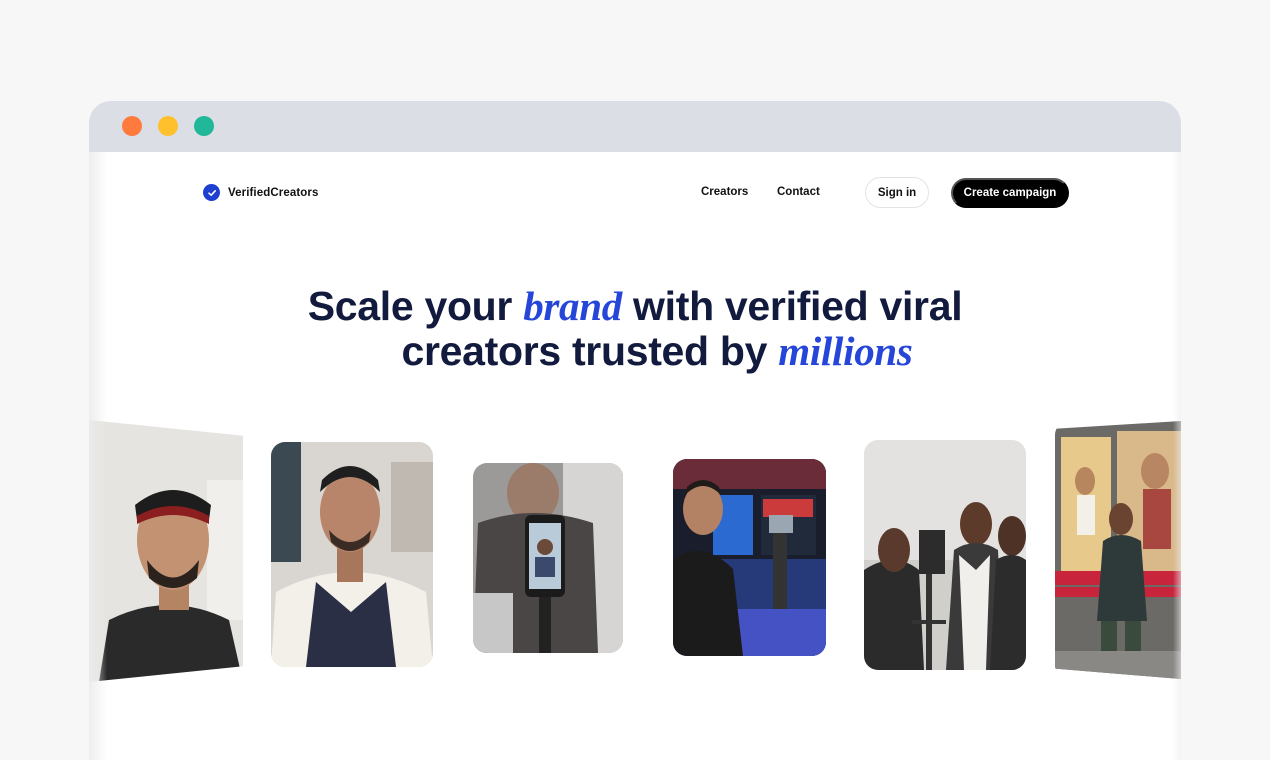 The height and width of the screenshot is (760, 1270). I want to click on nav-link-contact: Contact, so click(798, 192).